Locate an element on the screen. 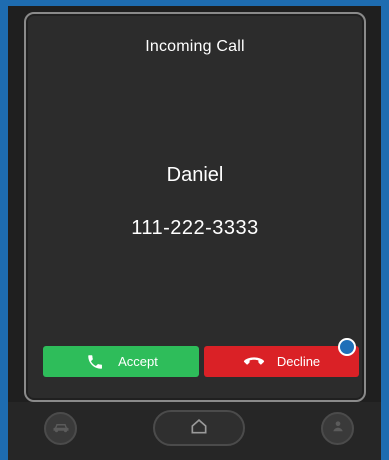 Image resolution: width=389 pixels, height=460 pixels. profile-button is located at coordinates (337, 428).